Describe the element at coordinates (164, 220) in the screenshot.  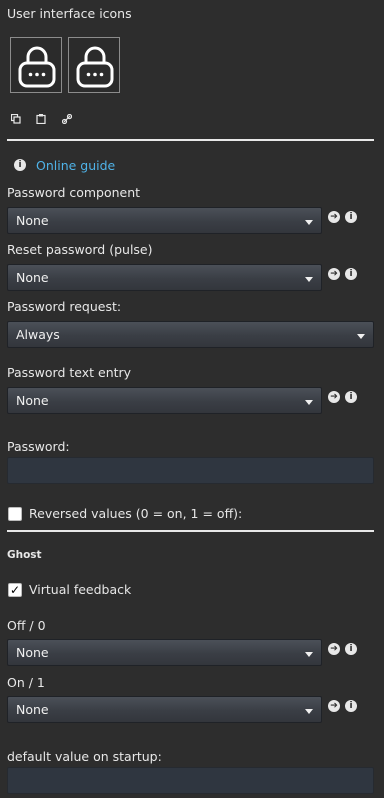
I see `password-component-select: None` at that location.